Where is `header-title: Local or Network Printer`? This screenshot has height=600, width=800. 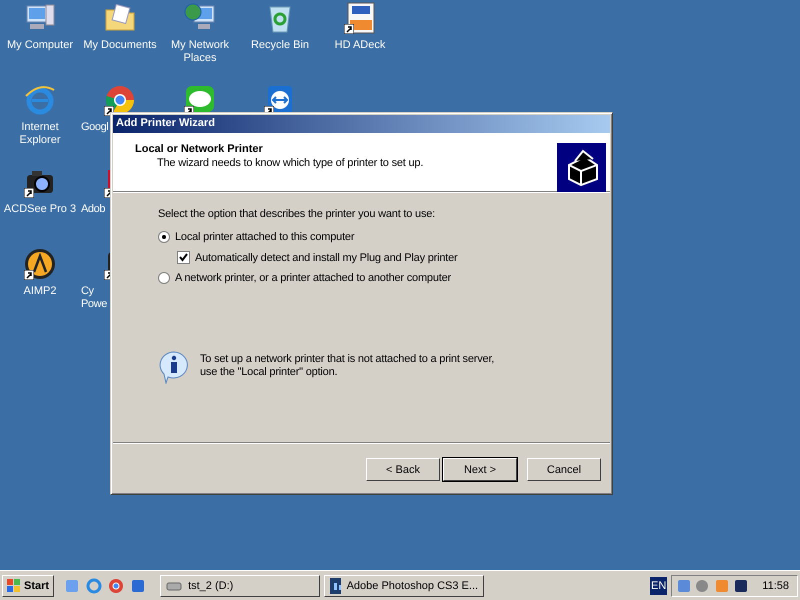 header-title: Local or Network Printer is located at coordinates (199, 149).